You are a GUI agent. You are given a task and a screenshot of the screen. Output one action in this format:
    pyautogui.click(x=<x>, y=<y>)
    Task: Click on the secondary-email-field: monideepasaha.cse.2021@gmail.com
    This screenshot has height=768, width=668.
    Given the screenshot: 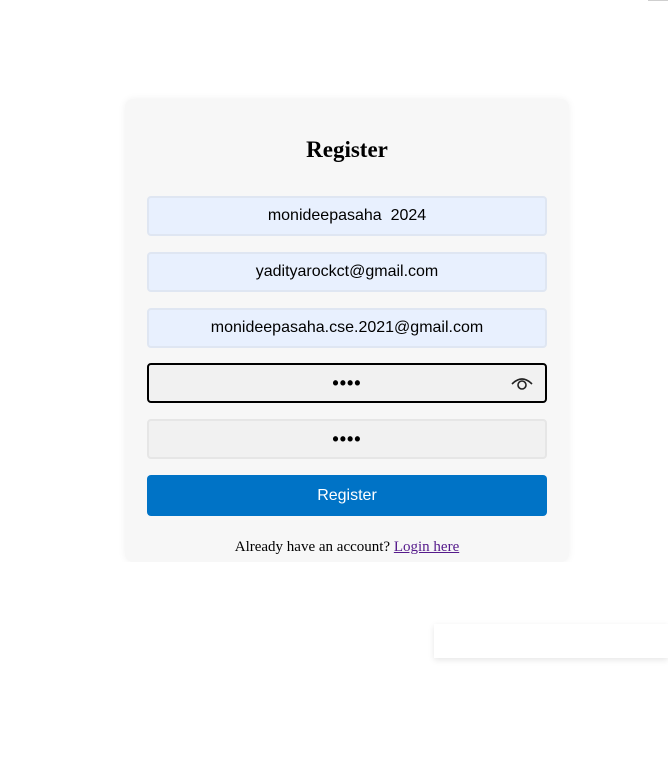 What is the action you would take?
    pyautogui.click(x=347, y=328)
    